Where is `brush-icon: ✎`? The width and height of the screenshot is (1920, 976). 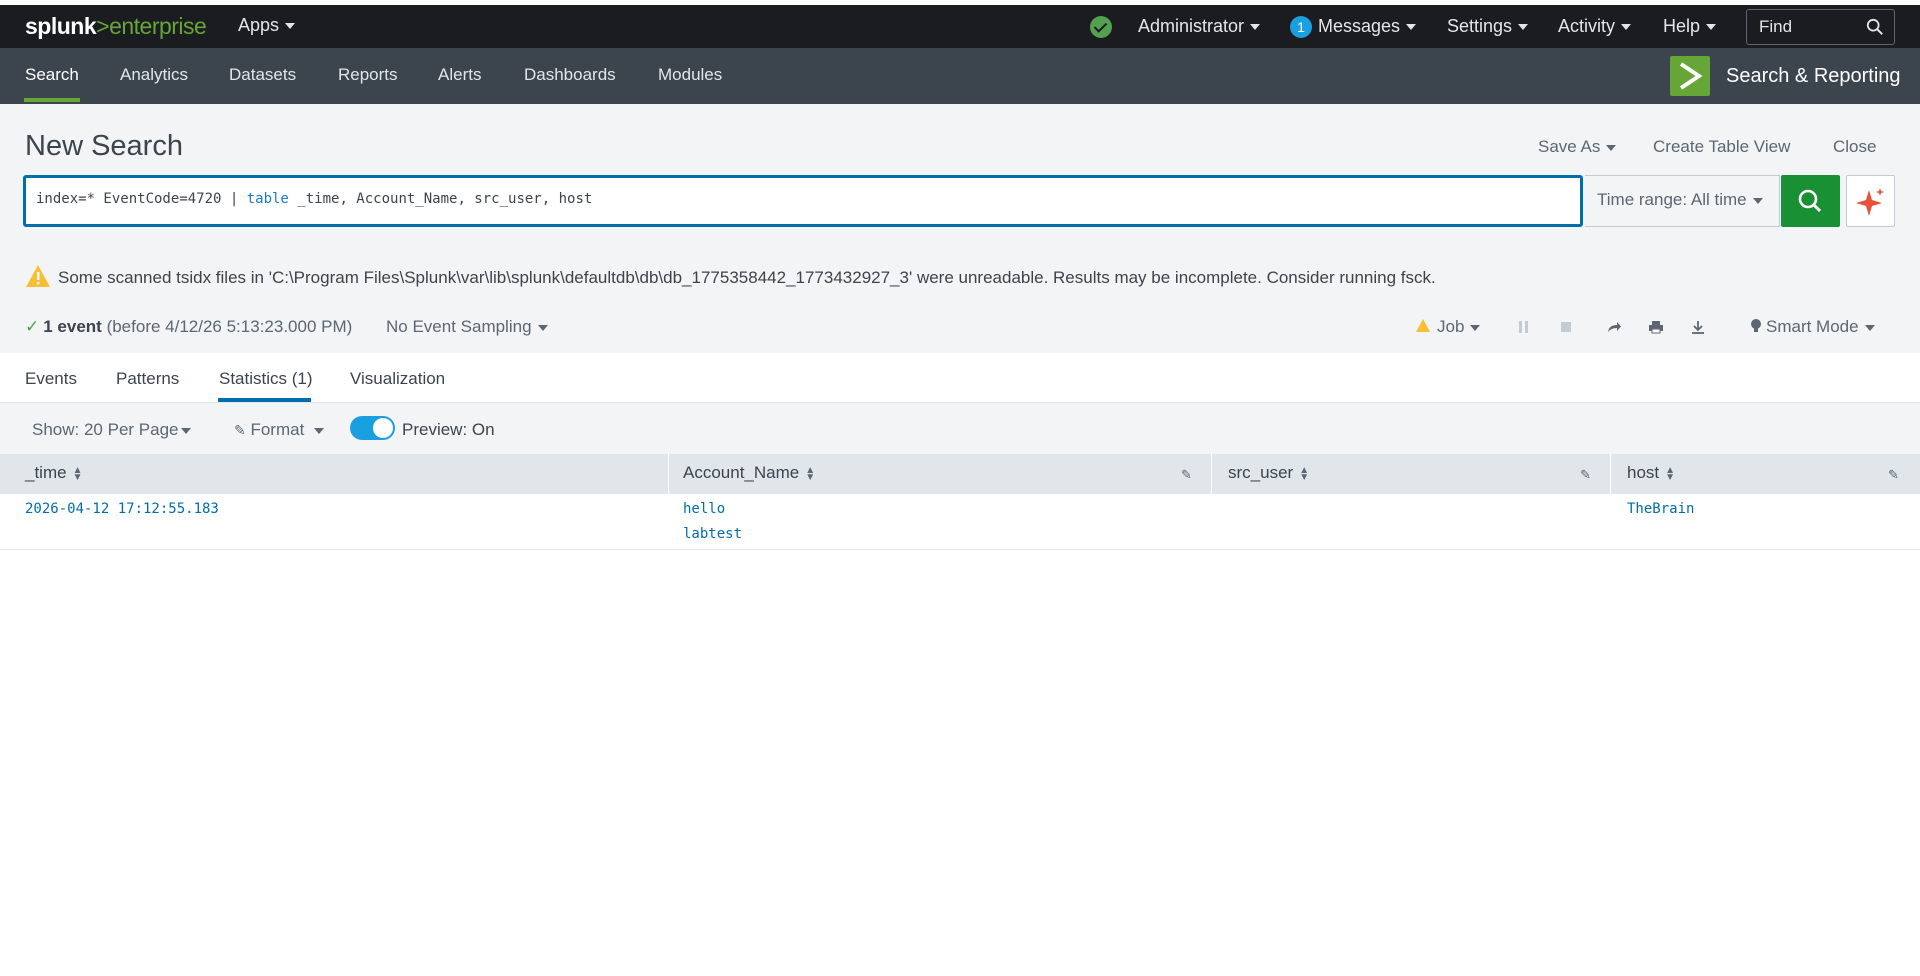
brush-icon: ✎ is located at coordinates (240, 430).